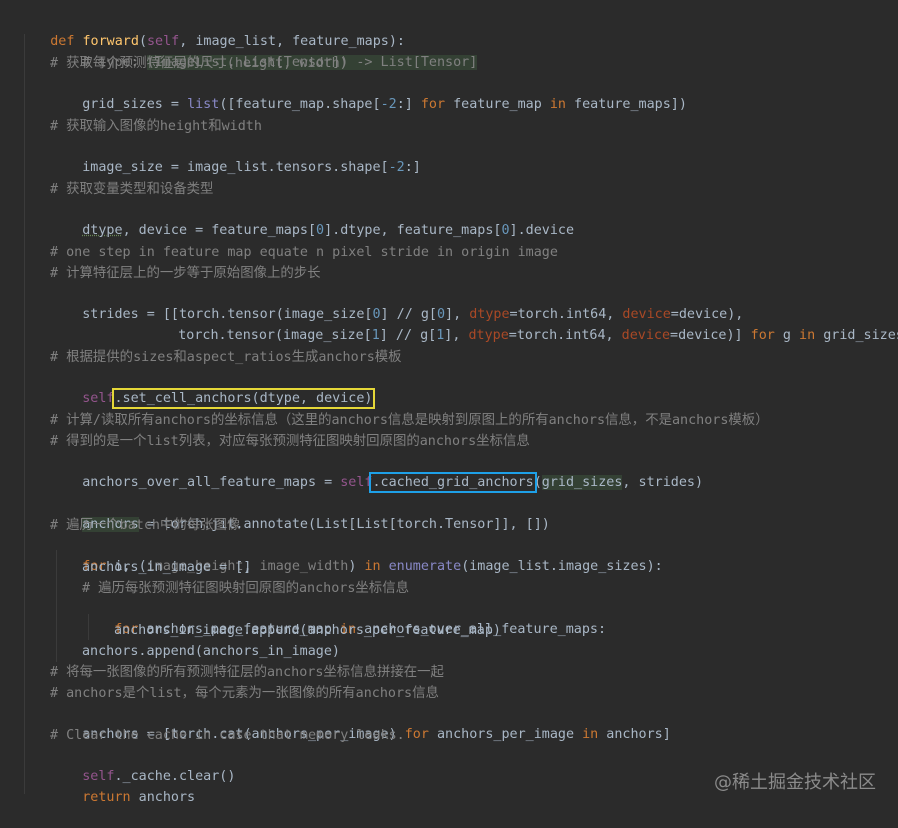 The image size is (898, 828). Describe the element at coordinates (235, 167) in the screenshot. I see `code-text: image_size = image_list.tensors.shape[` at that location.